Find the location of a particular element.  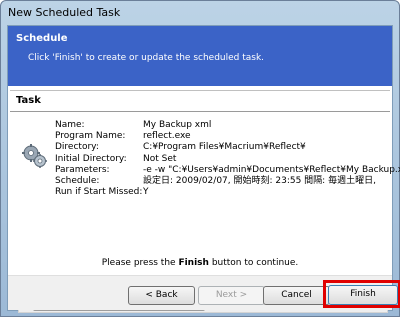

instruction-text-before: Please press the is located at coordinates (140, 263).